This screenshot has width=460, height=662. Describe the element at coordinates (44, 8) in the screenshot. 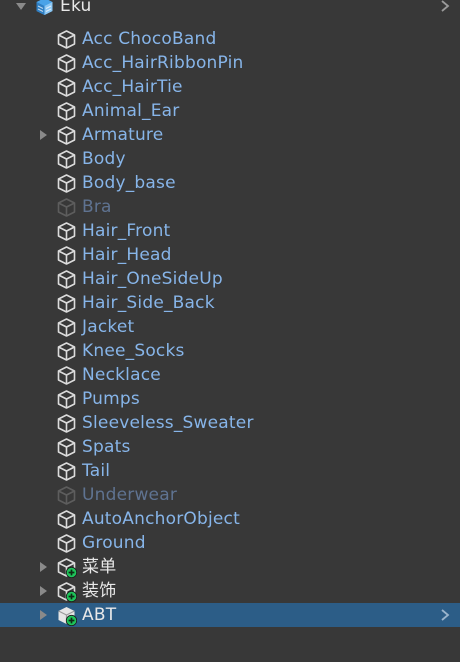

I see `prefab-root-icon` at that location.